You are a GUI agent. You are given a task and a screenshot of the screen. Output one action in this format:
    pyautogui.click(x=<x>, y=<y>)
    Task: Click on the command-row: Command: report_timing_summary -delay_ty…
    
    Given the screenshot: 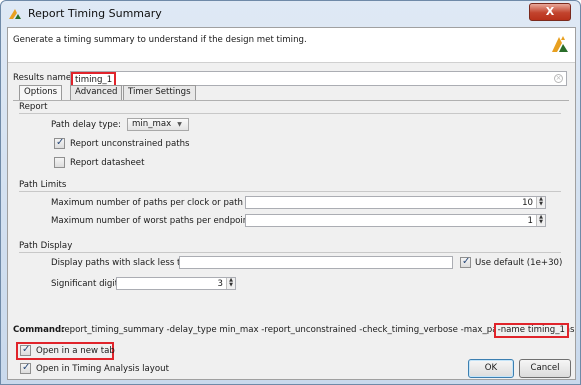 What is the action you would take?
    pyautogui.click(x=293, y=331)
    